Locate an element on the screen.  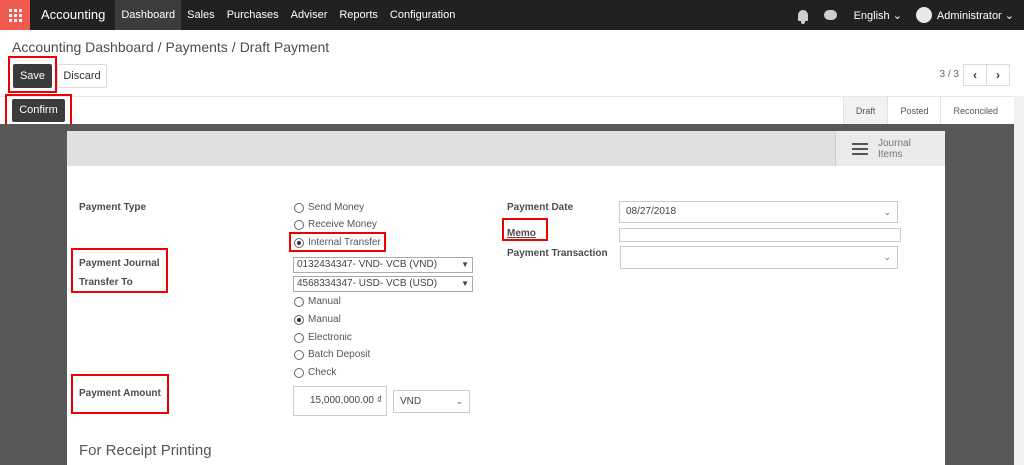
memo-input is located at coordinates (760, 235).